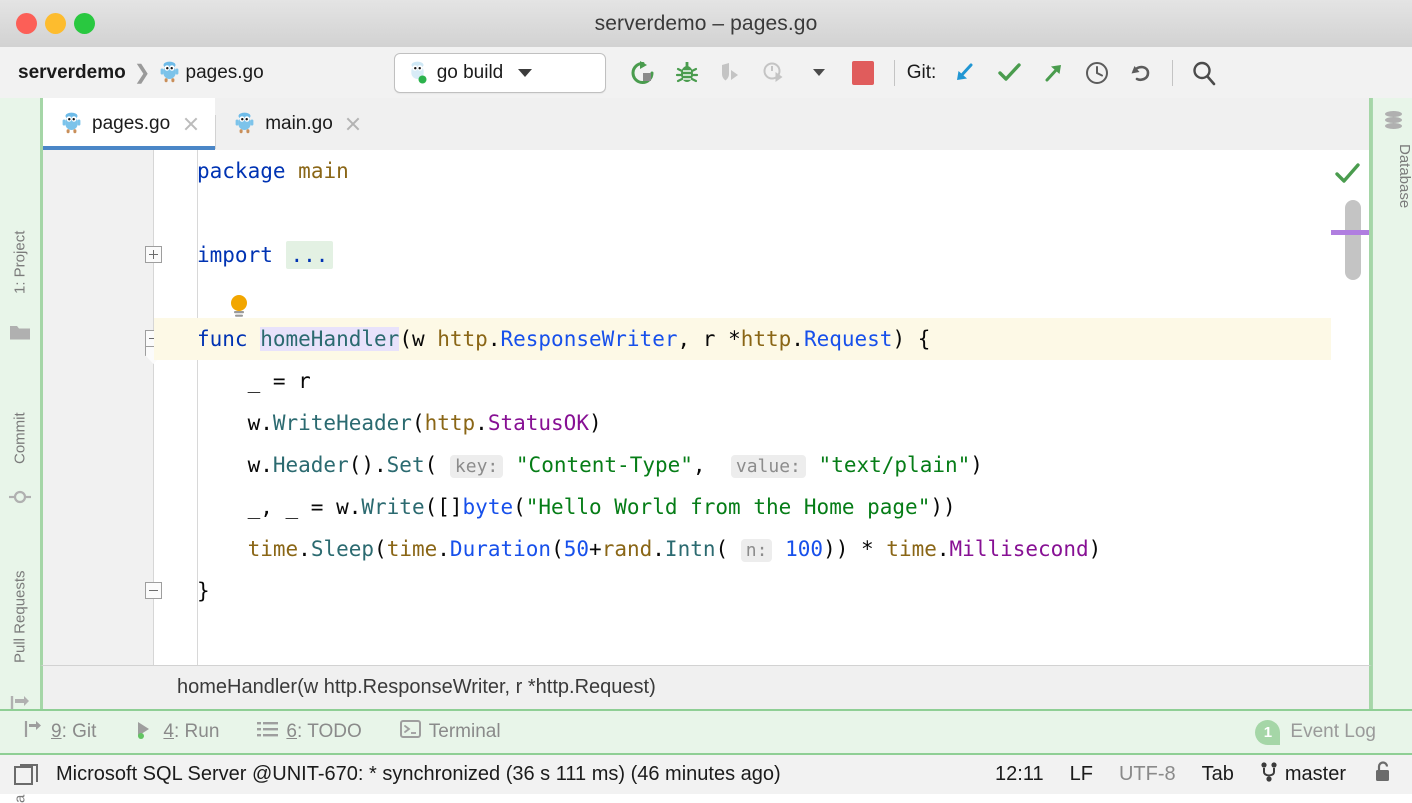 This screenshot has width=1412, height=803. What do you see at coordinates (1303, 775) in the screenshot?
I see `status-branch: master` at bounding box center [1303, 775].